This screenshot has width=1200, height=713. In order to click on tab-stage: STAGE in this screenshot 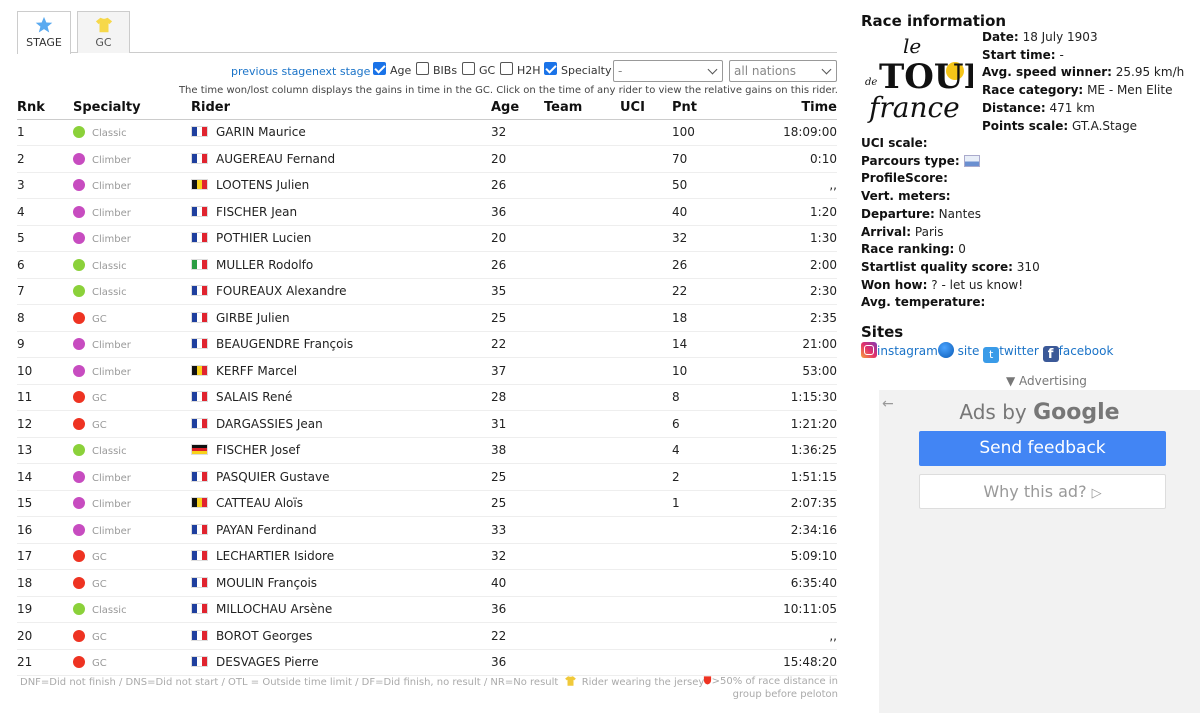, I will do `click(44, 32)`.